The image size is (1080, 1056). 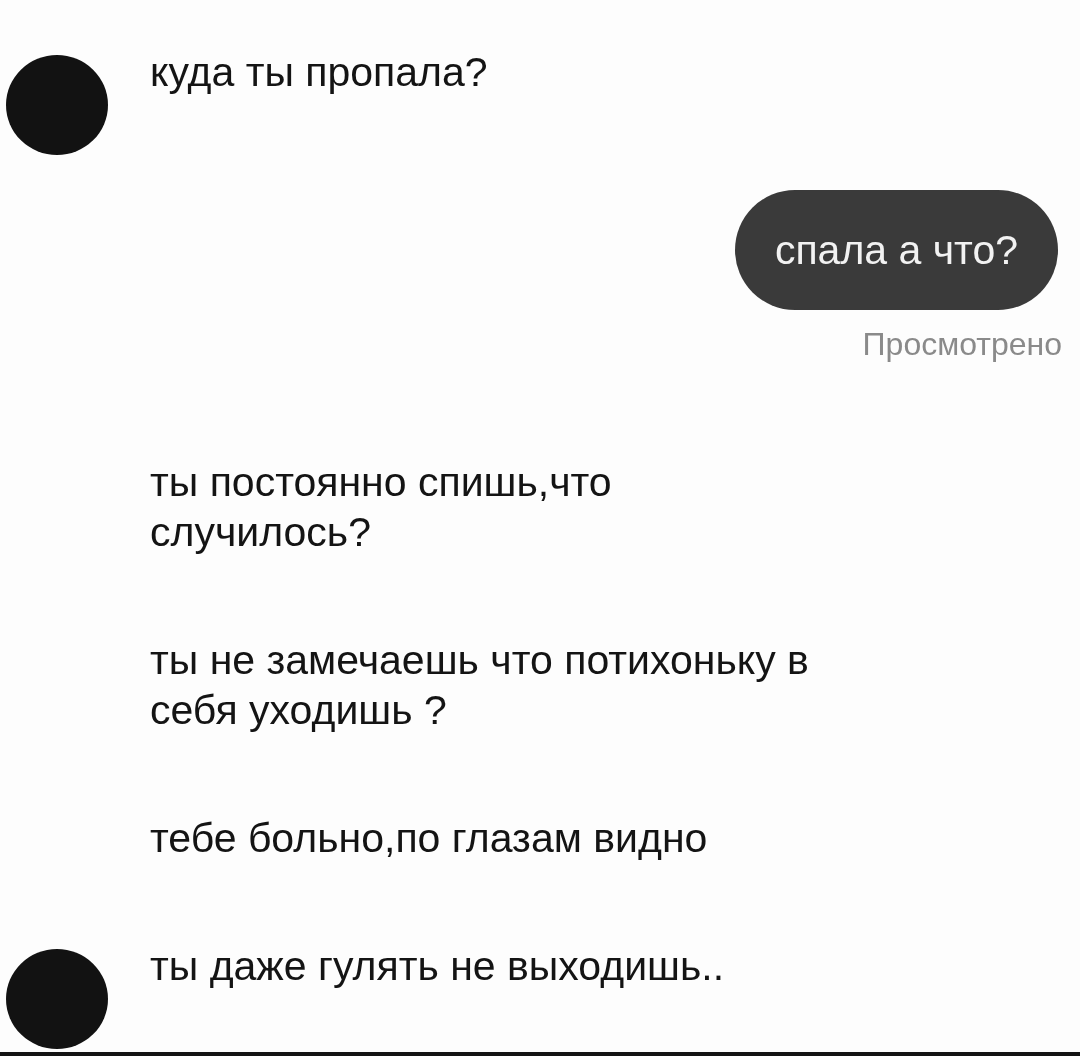 I want to click on message-text: куда ты пропала?, so click(x=319, y=72).